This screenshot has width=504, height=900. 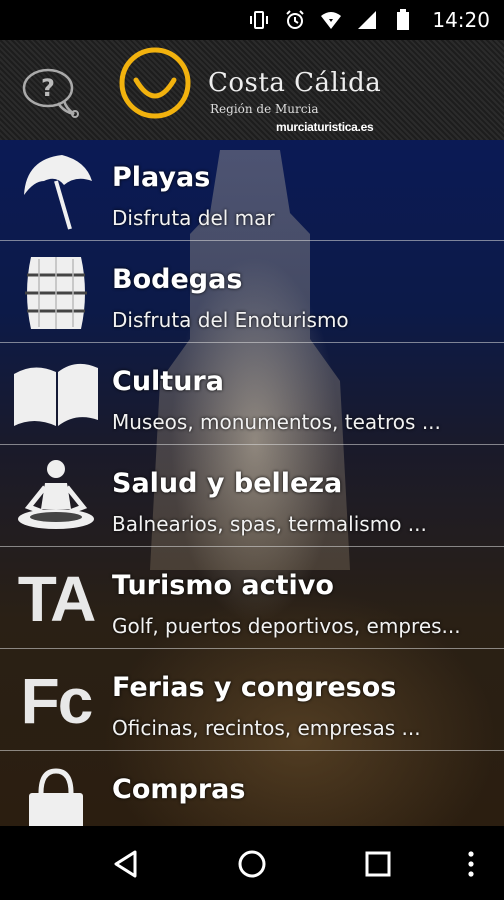 What do you see at coordinates (367, 20) in the screenshot?
I see `signal-icon` at bounding box center [367, 20].